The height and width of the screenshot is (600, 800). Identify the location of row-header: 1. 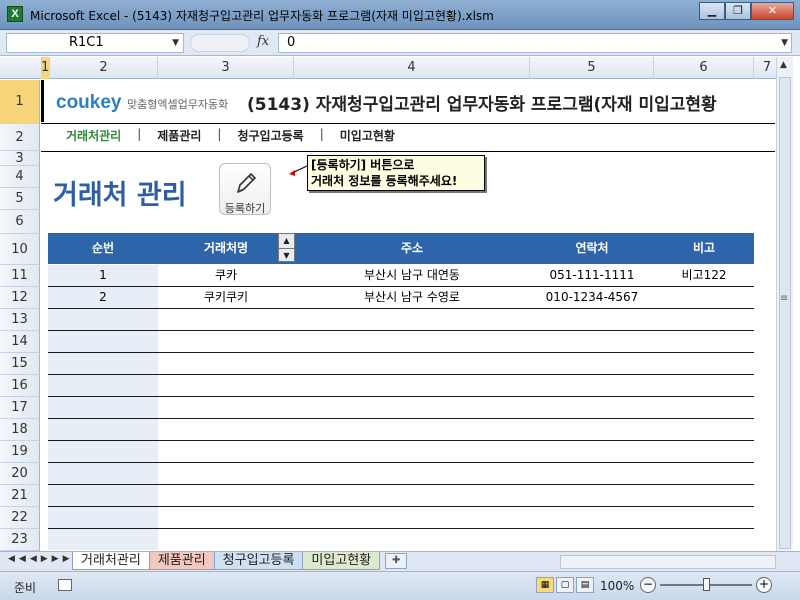
(20, 102).